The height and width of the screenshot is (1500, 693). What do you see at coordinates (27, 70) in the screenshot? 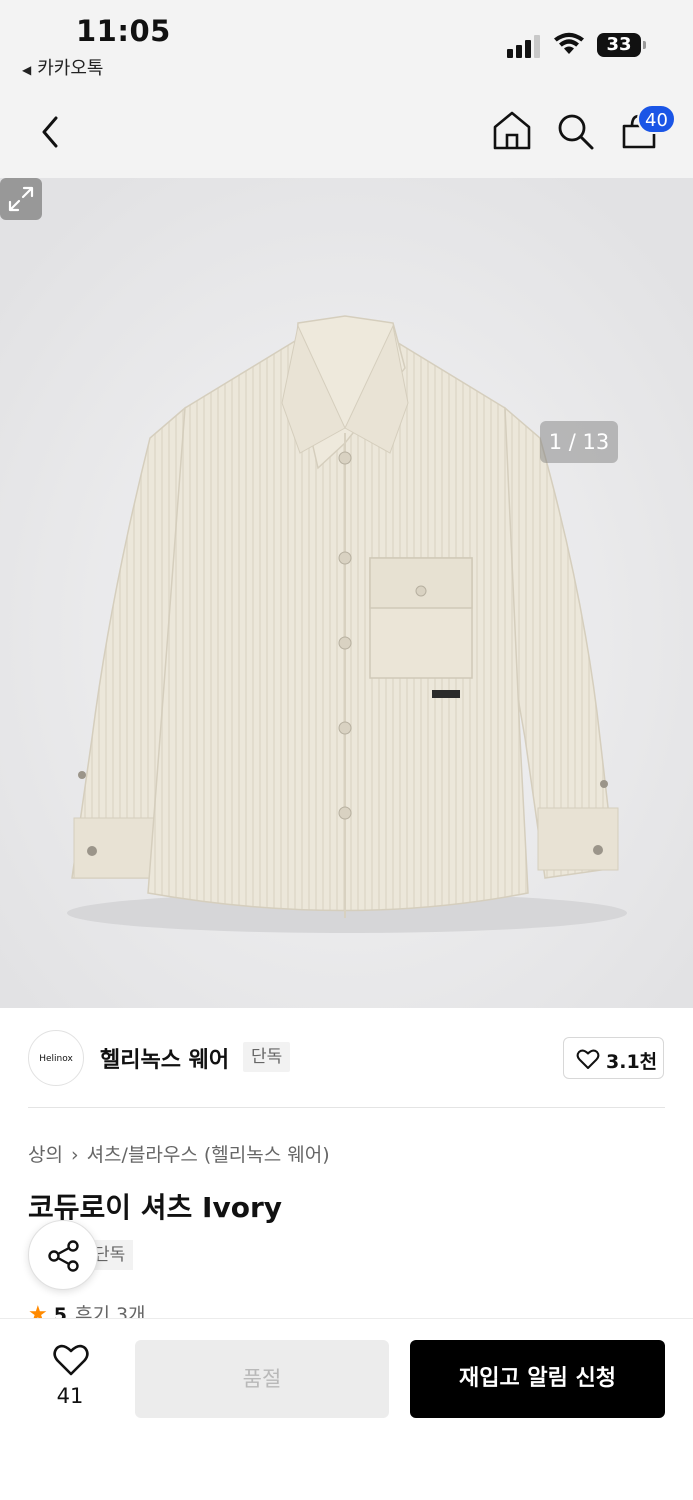
I see `back-triangle-icon: ◀` at bounding box center [27, 70].